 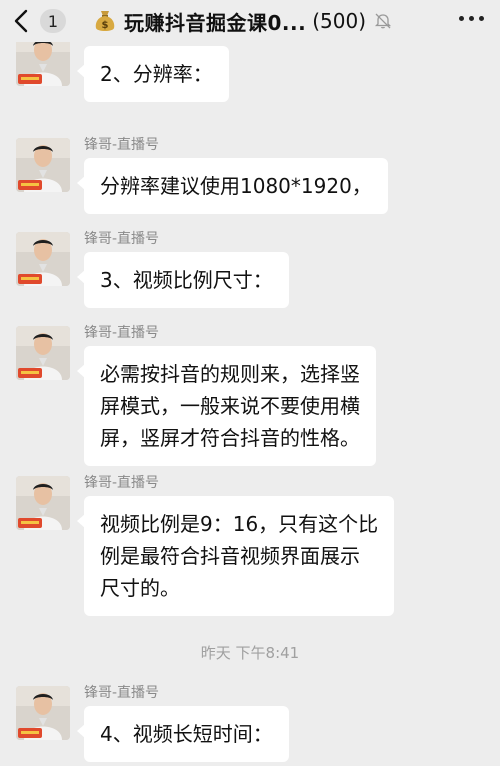 What do you see at coordinates (230, 556) in the screenshot?
I see `message-text-line: 例是最符合抖音视频界面展示` at bounding box center [230, 556].